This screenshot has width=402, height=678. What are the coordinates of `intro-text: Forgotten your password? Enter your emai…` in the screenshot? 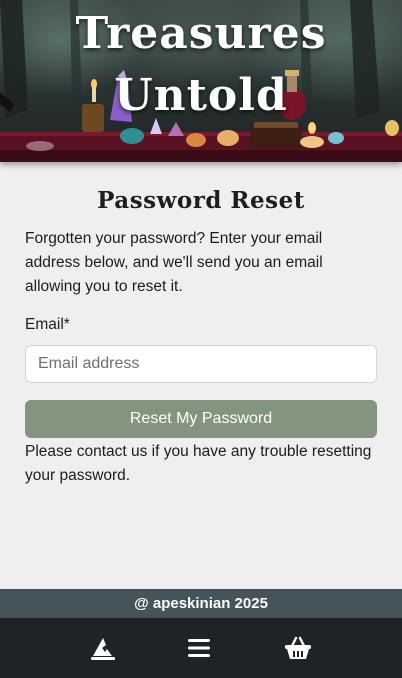 It's located at (174, 262).